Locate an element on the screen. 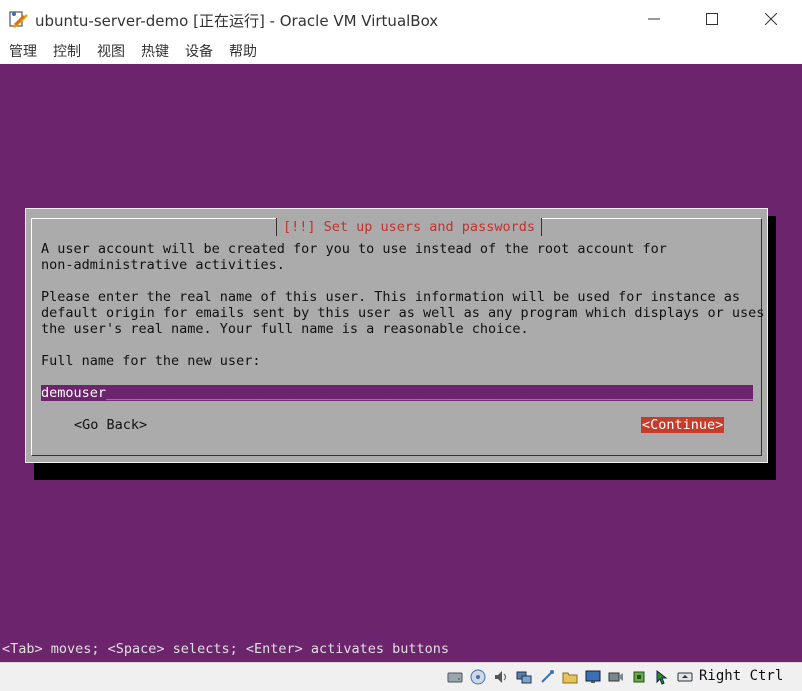 This screenshot has height=691, width=802. dialog-text-line: non-administrative activities. is located at coordinates (163, 265).